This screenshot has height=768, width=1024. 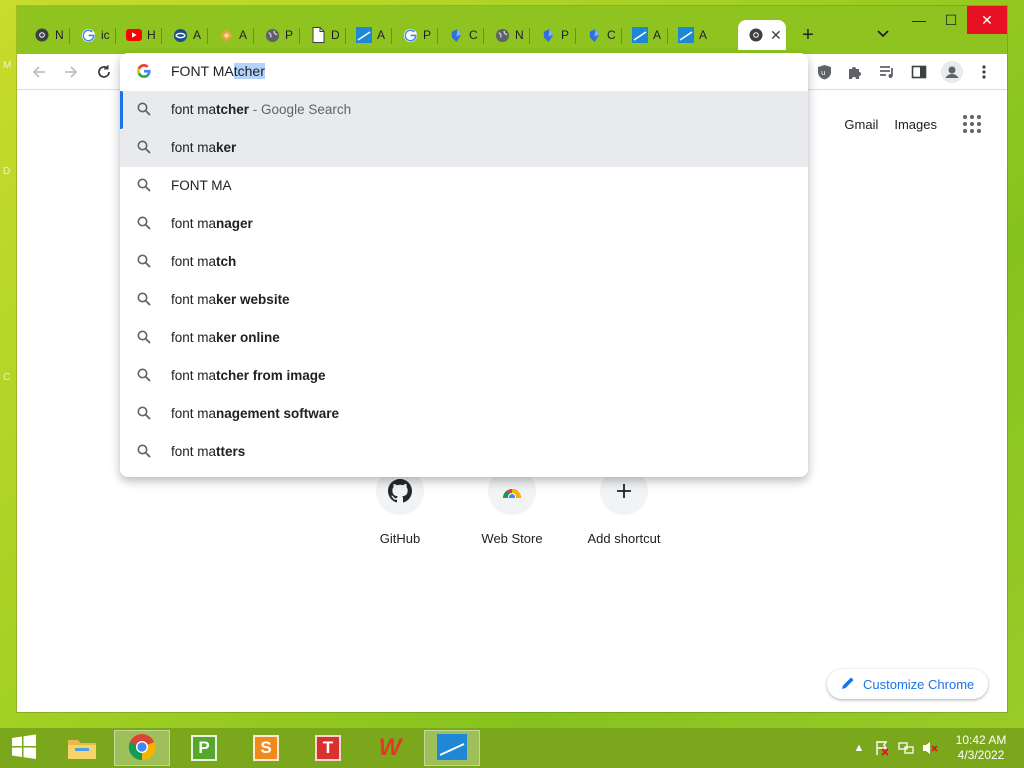 What do you see at coordinates (249, 71) in the screenshot?
I see `omnibox-autocomplete-selection: tcher` at bounding box center [249, 71].